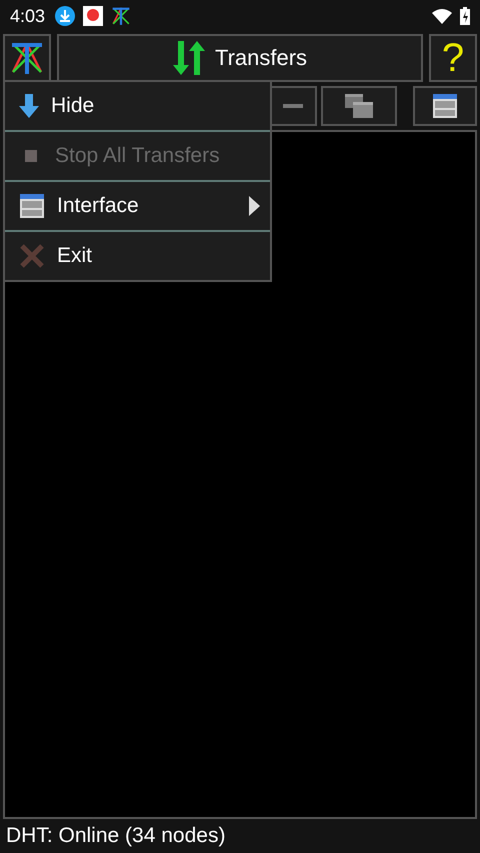 The image size is (480, 853). What do you see at coordinates (29, 106) in the screenshot?
I see `down-arrow-icon` at bounding box center [29, 106].